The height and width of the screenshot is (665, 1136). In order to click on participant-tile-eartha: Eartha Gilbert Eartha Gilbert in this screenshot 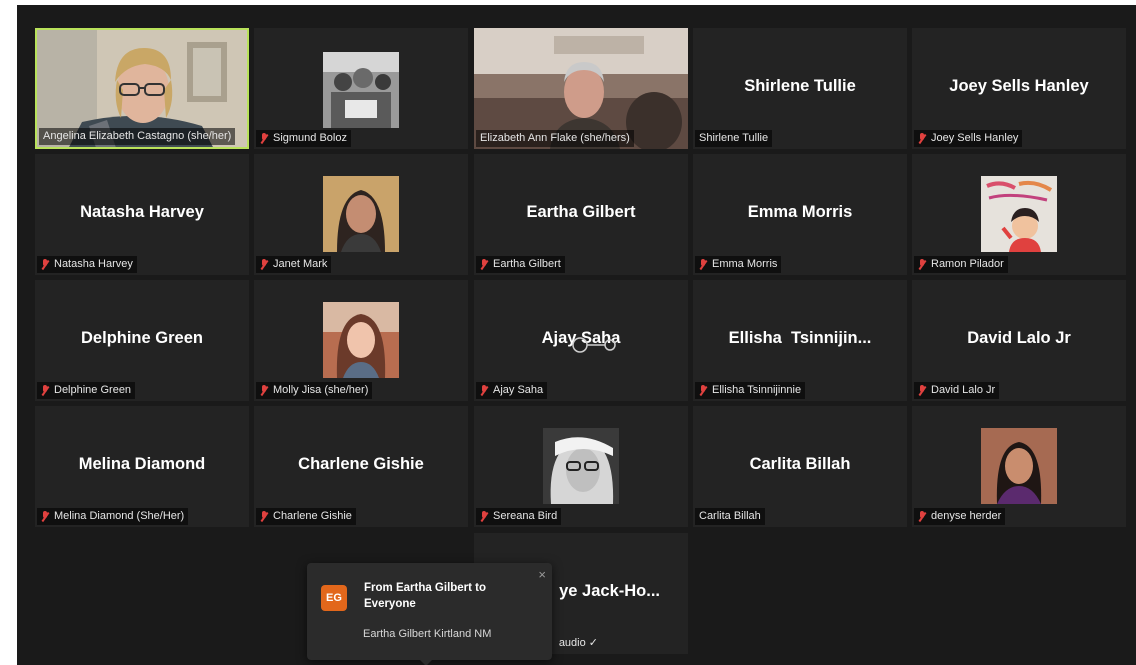, I will do `click(581, 214)`.